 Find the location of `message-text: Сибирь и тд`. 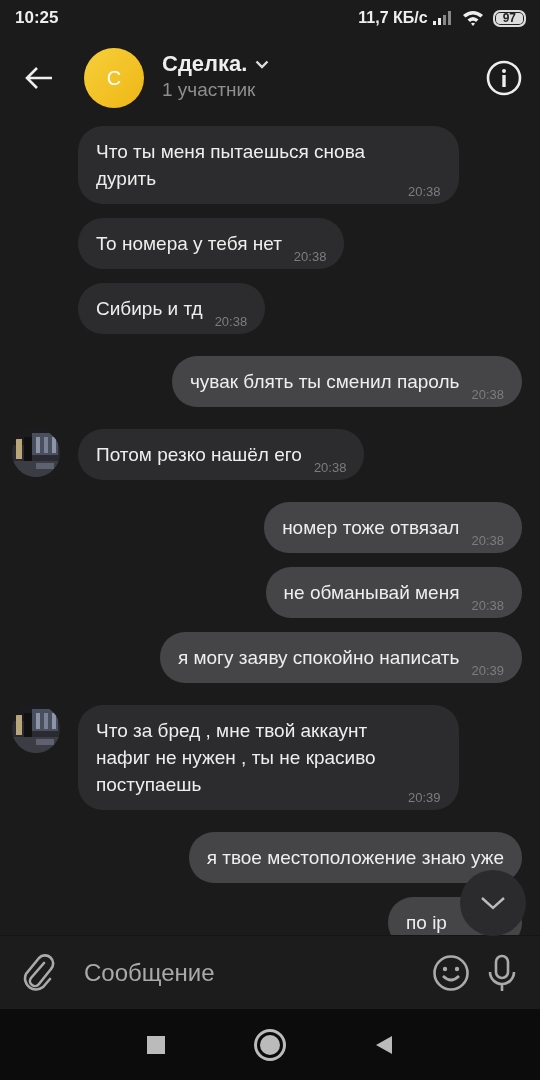

message-text: Сибирь и тд is located at coordinates (149, 309).